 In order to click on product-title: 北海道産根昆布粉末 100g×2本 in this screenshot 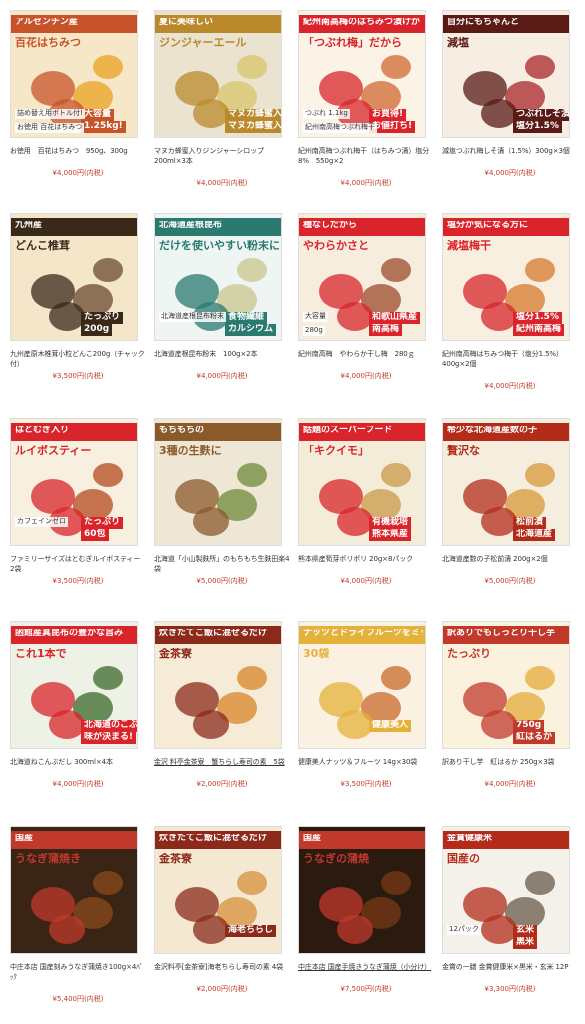, I will do `click(222, 354)`.